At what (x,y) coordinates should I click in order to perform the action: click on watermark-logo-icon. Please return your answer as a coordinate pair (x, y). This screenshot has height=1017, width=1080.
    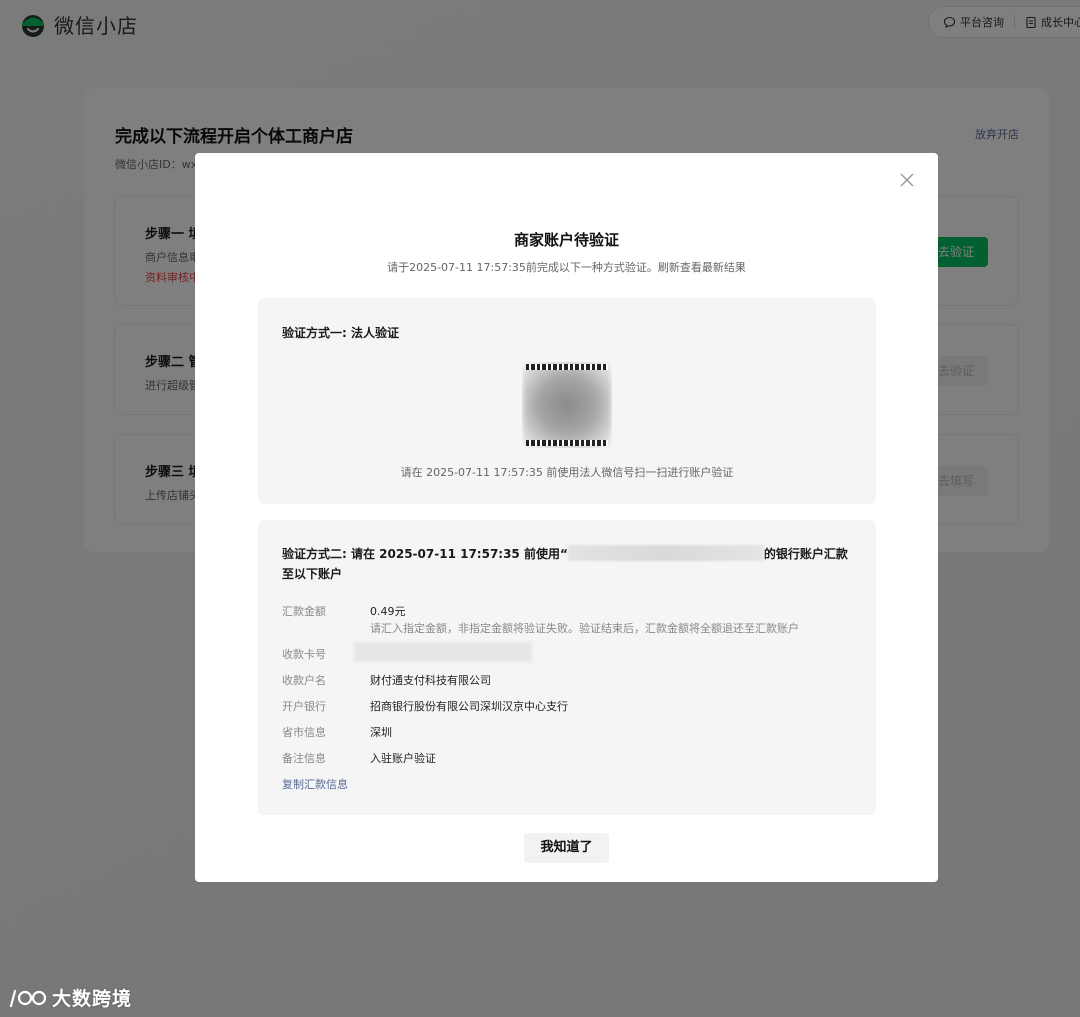
    Looking at the image, I should click on (28, 998).